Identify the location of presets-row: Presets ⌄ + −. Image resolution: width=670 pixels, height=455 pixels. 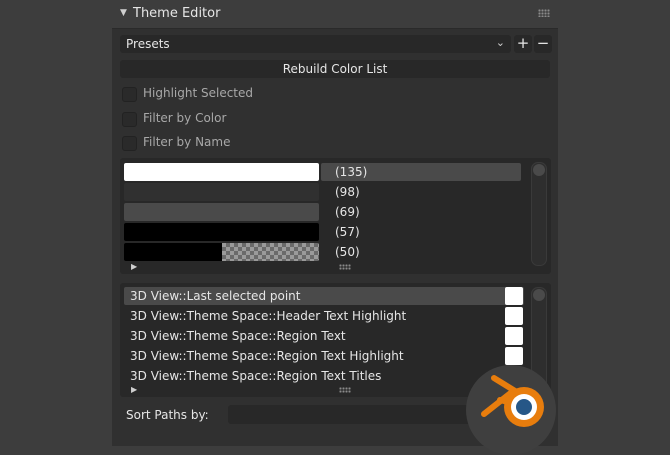
(336, 44).